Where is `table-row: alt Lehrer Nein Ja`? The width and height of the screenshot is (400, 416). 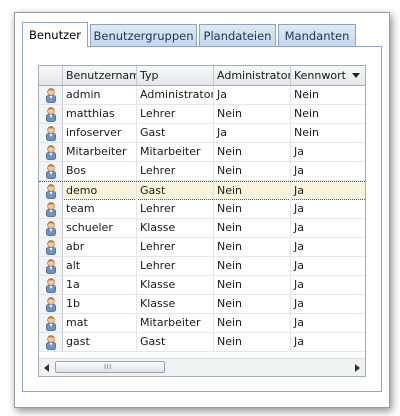
table-row: alt Lehrer Nein Ja is located at coordinates (202, 266).